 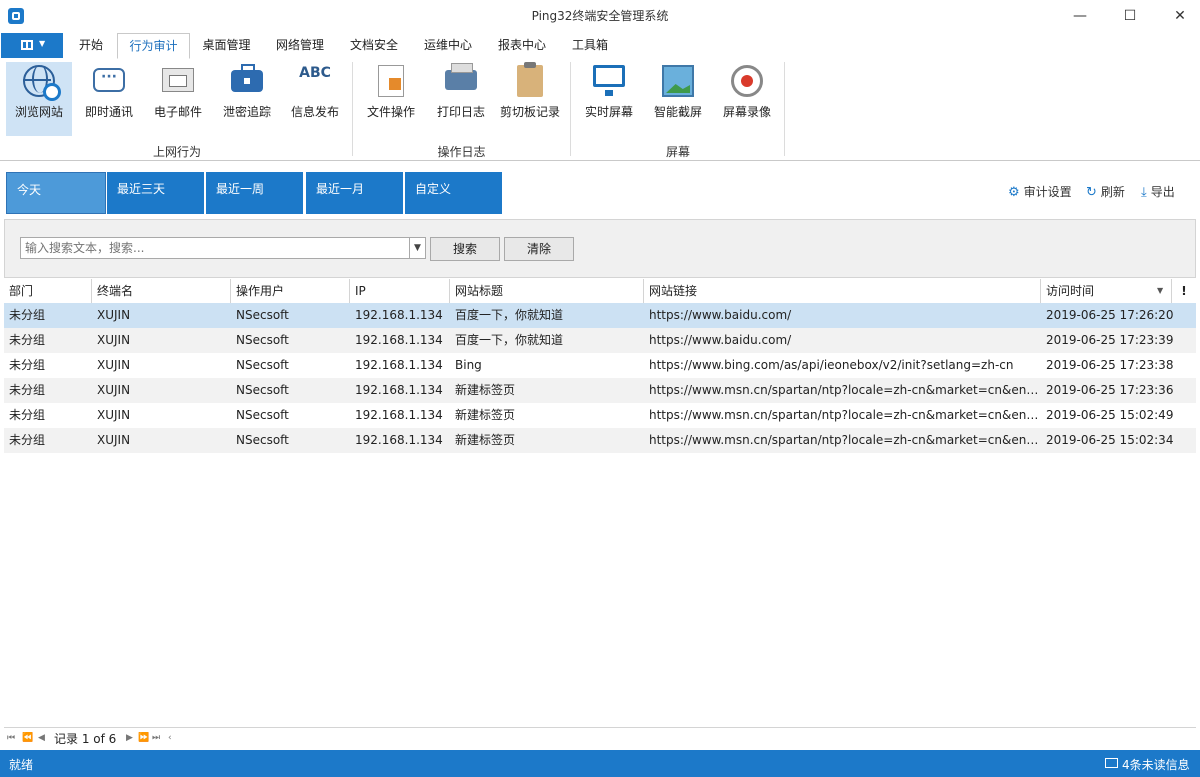 What do you see at coordinates (41, 738) in the screenshot?
I see `prev-record-icon: ◀` at bounding box center [41, 738].